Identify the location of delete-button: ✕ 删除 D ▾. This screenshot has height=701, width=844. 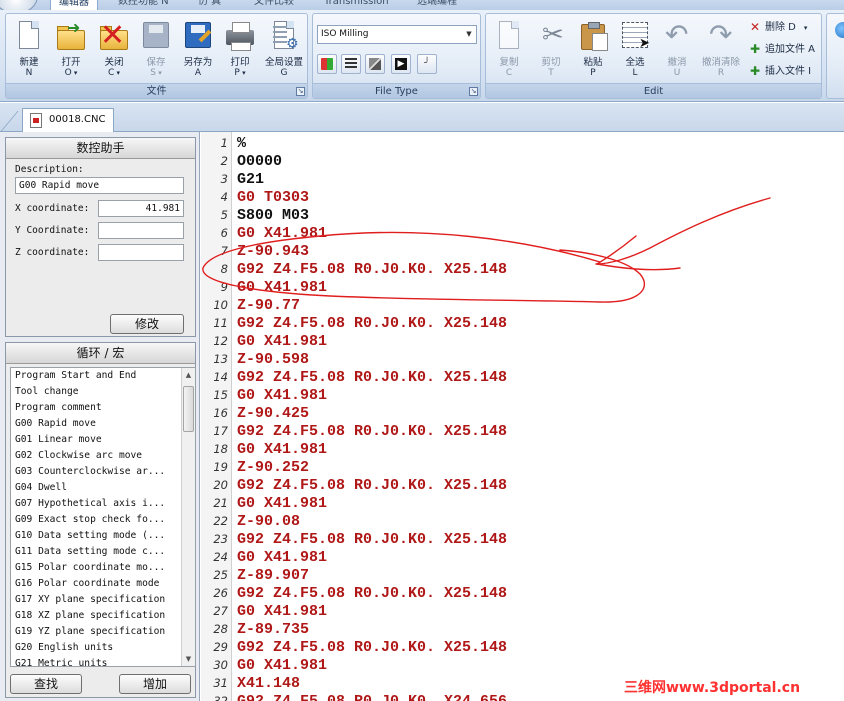
(777, 28).